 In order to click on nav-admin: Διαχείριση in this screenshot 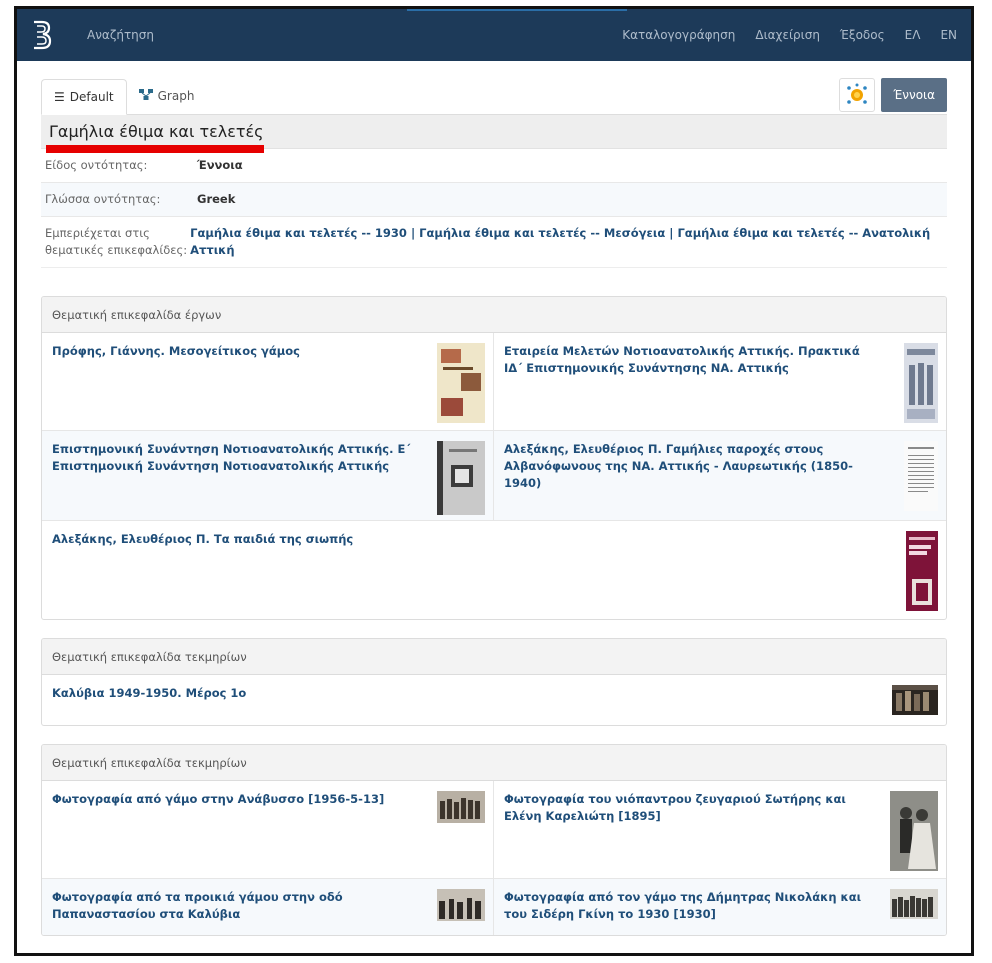, I will do `click(787, 35)`.